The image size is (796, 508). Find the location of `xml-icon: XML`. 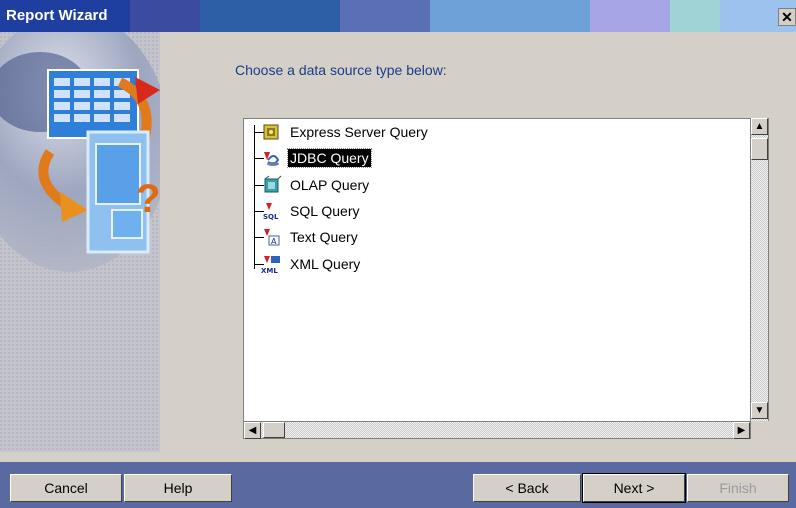

xml-icon: XML is located at coordinates (271, 264).